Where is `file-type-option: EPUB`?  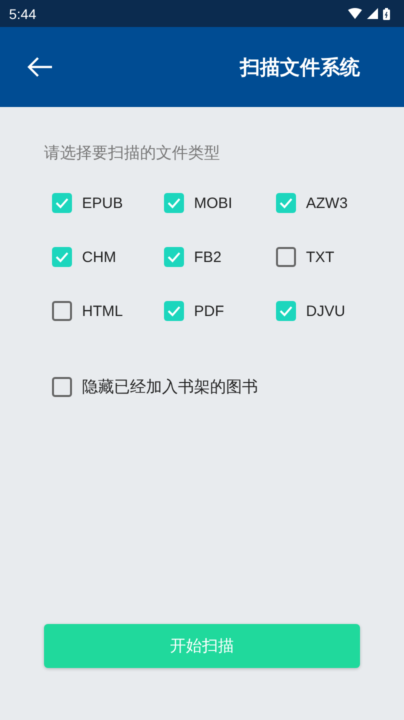
file-type-option: EPUB is located at coordinates (108, 203).